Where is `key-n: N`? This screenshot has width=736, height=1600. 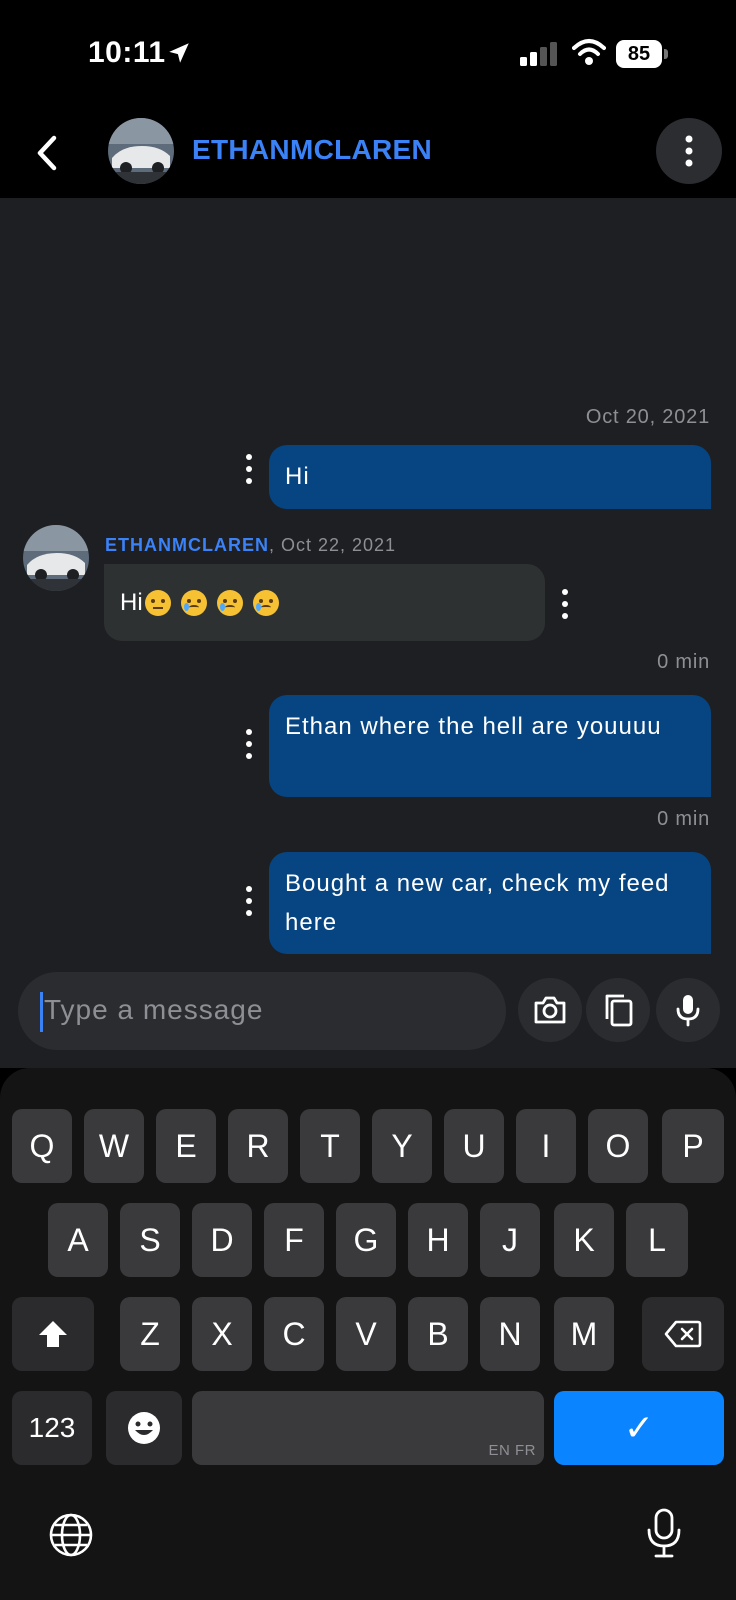
key-n: N is located at coordinates (510, 1334).